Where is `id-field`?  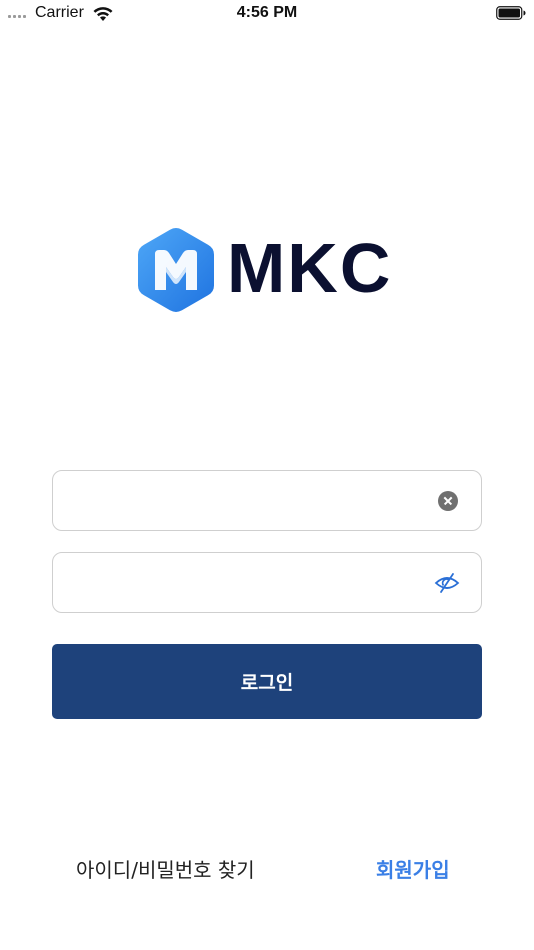
id-field is located at coordinates (267, 500).